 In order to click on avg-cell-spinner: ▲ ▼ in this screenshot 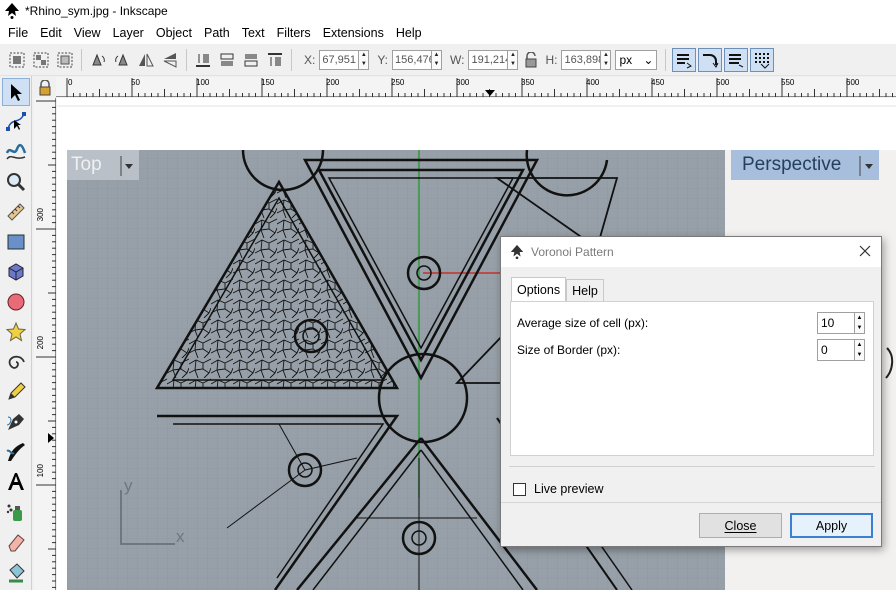, I will do `click(860, 323)`.